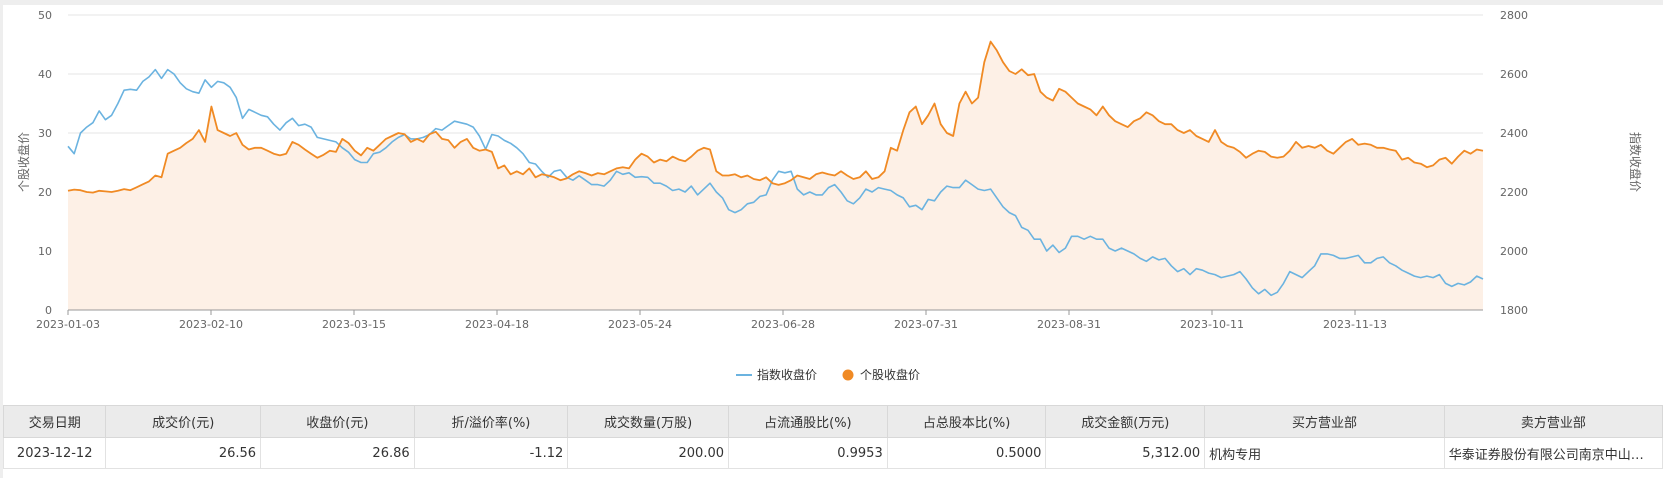 The height and width of the screenshot is (478, 1663). What do you see at coordinates (787, 374) in the screenshot?
I see `legend-index-label: 指数收盘价` at bounding box center [787, 374].